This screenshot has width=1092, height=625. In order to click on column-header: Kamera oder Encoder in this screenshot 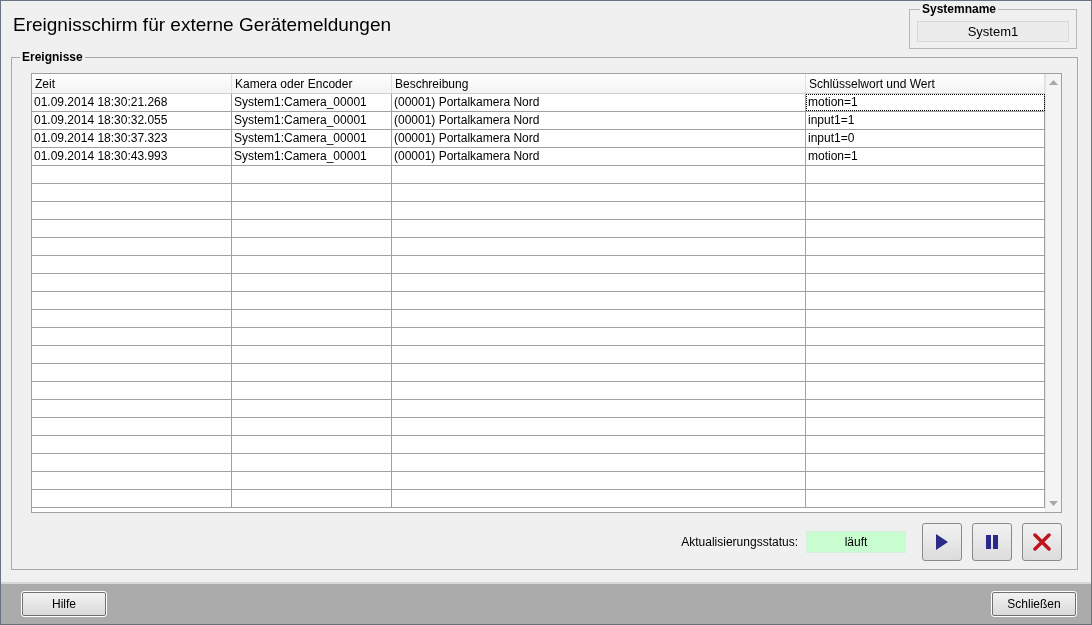, I will do `click(312, 83)`.